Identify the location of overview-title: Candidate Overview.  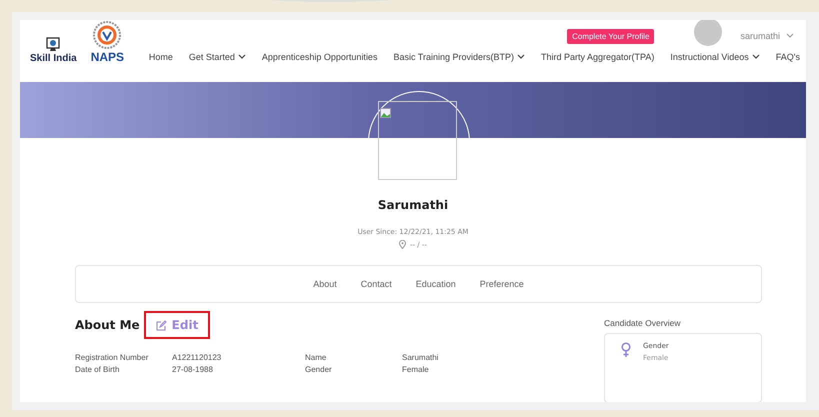
(643, 323).